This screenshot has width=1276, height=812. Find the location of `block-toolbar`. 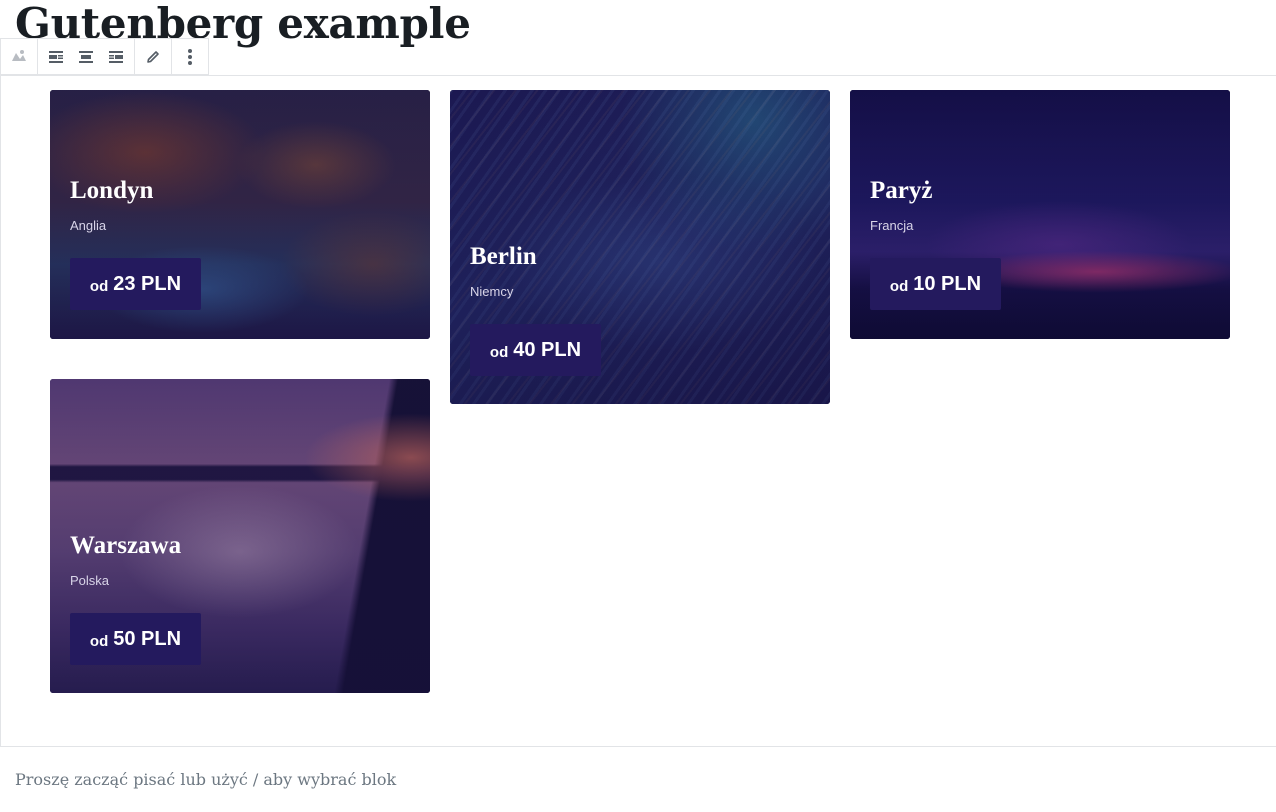

block-toolbar is located at coordinates (104, 56).